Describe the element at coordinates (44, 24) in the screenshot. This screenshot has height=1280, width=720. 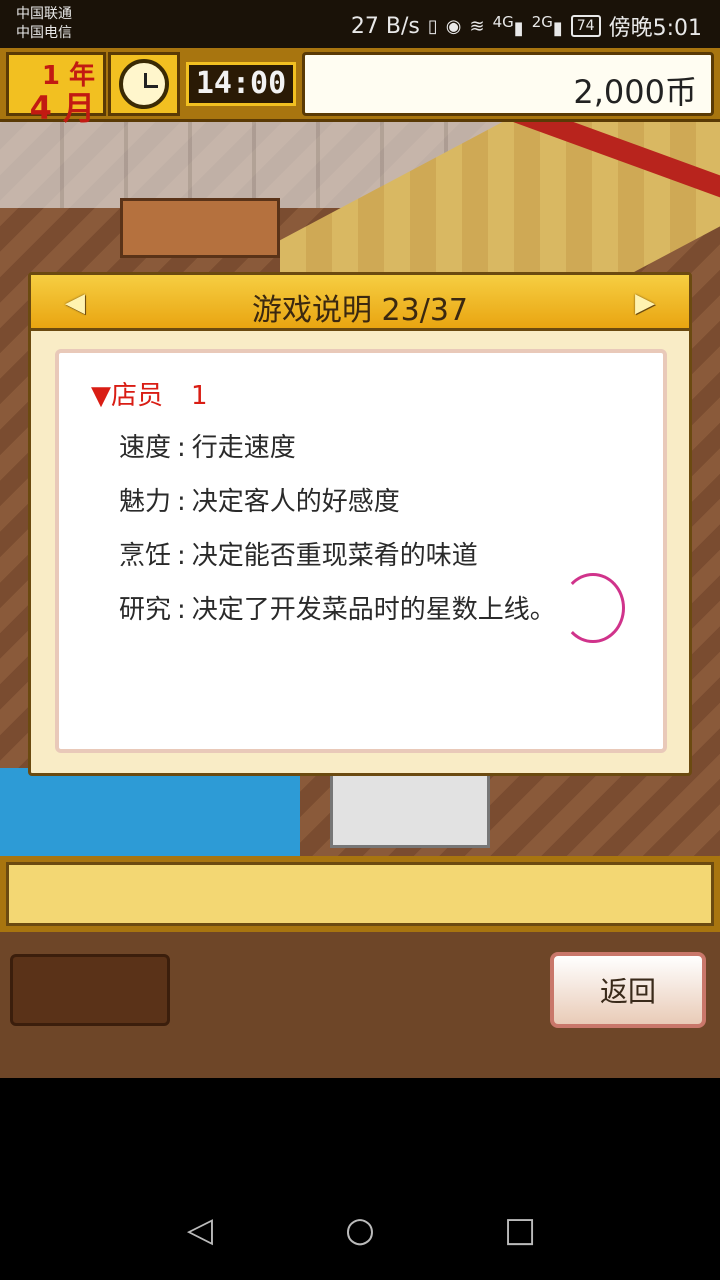
I see `carrier-info: 中国联通 中国电信` at that location.